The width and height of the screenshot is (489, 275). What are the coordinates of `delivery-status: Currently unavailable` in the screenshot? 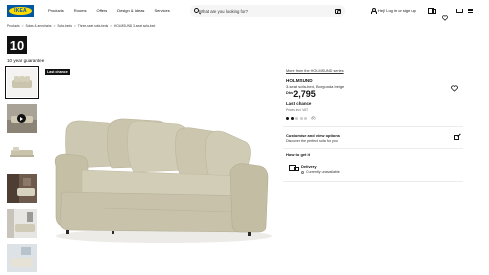 It's located at (320, 172).